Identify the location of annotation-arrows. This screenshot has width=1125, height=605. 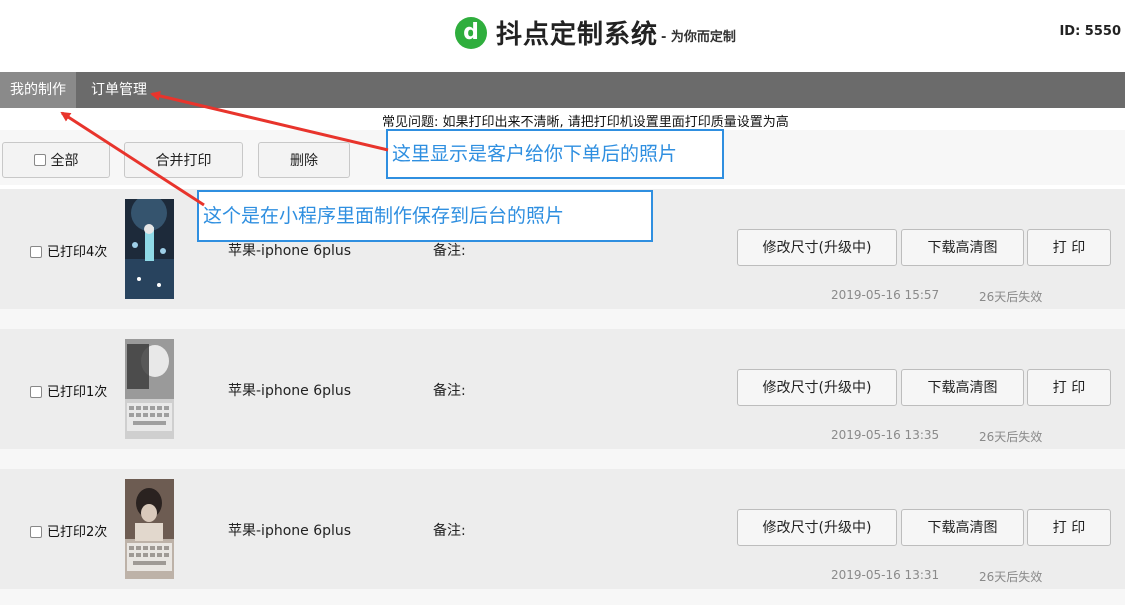
(224, 148).